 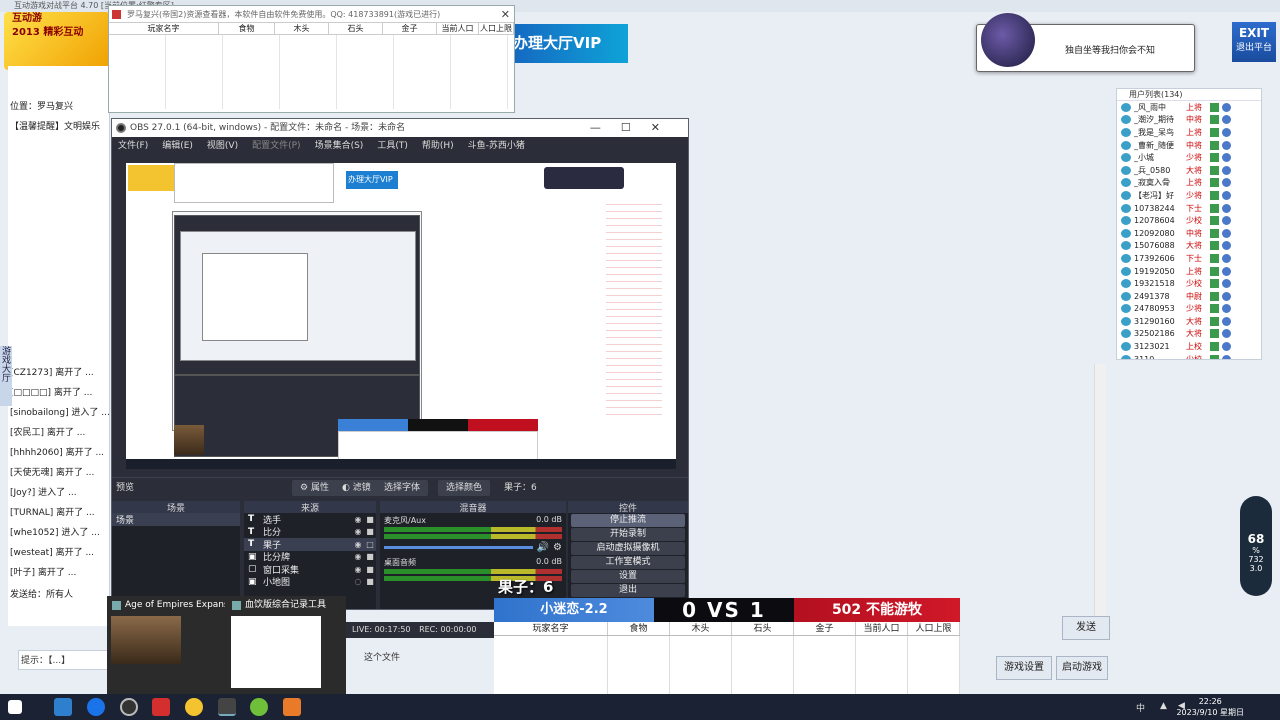 I want to click on window-controls: —☐✕, so click(x=635, y=128).